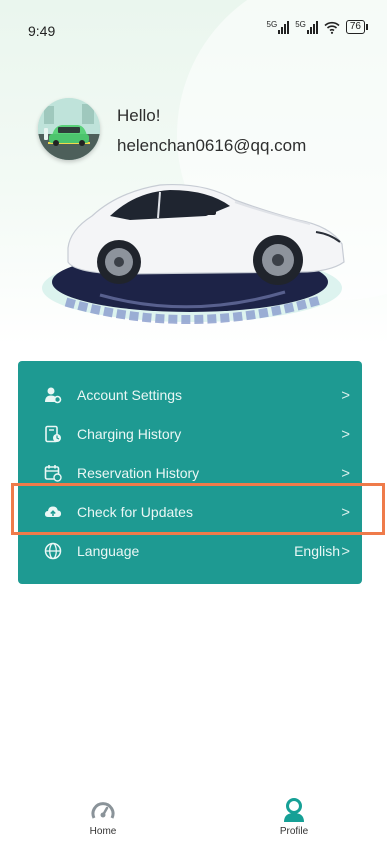 Image resolution: width=387 pixels, height=845 pixels. I want to click on menu-item-label: Reservation History, so click(138, 473).